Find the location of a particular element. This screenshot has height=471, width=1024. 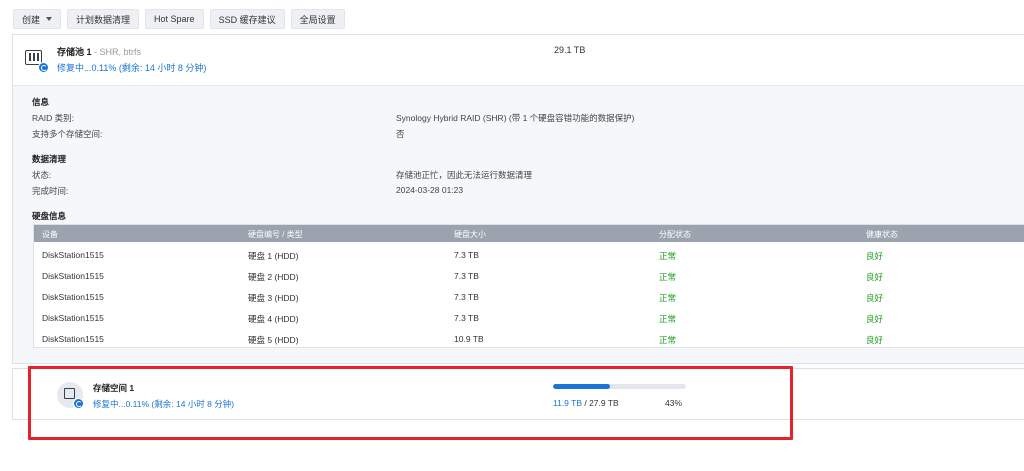

volume-usage-text: 11.9 TB / 27.9 TB is located at coordinates (586, 403).